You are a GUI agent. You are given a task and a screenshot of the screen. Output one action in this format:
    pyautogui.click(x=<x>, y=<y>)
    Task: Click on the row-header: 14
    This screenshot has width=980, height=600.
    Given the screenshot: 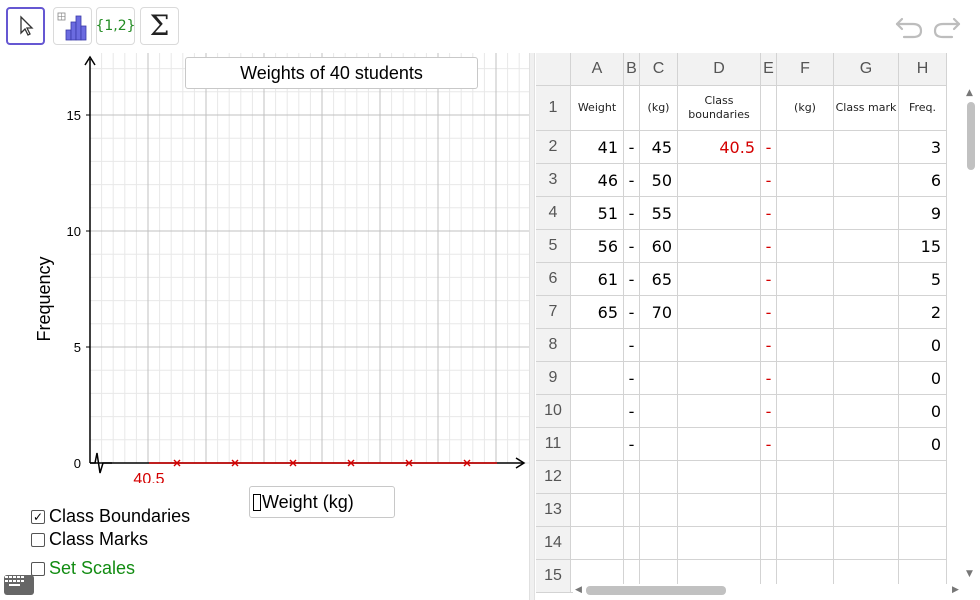 What is the action you would take?
    pyautogui.click(x=553, y=543)
    